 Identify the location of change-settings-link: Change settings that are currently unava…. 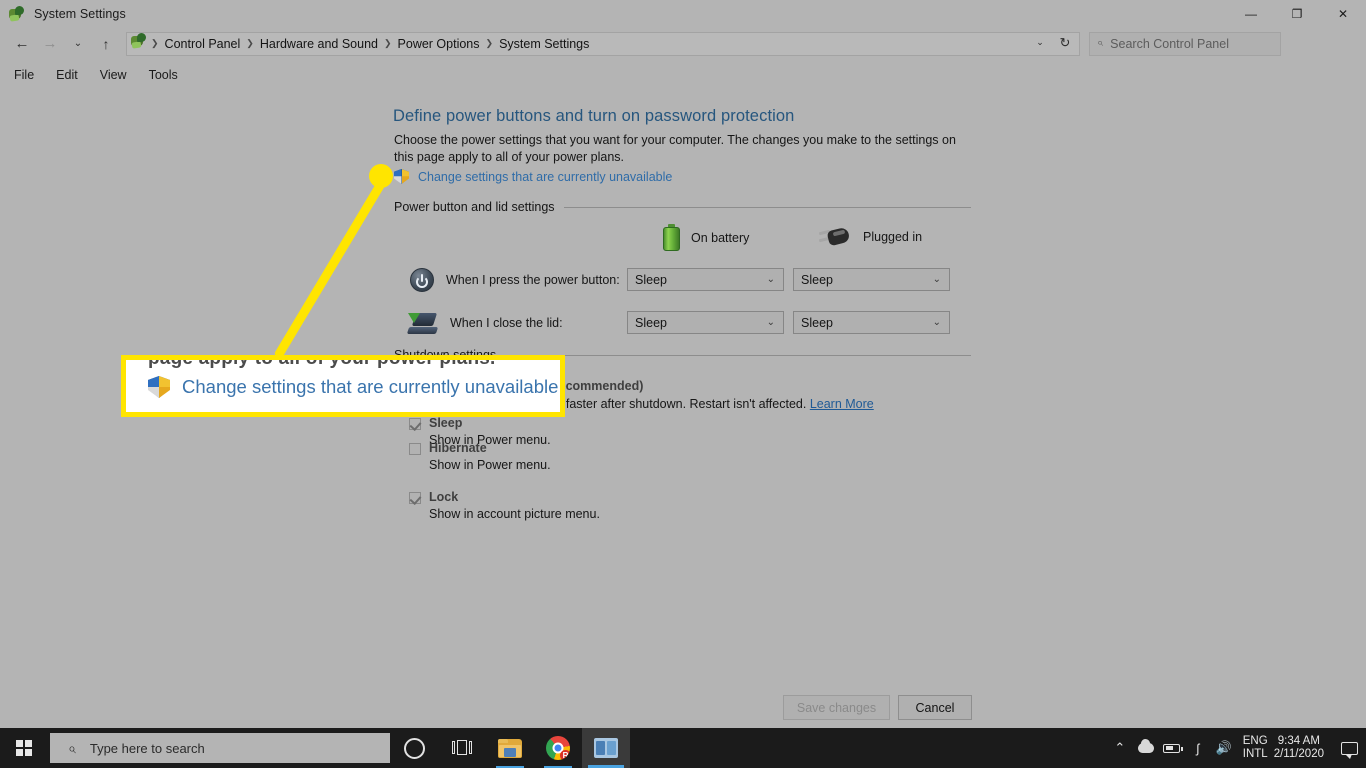
(533, 176).